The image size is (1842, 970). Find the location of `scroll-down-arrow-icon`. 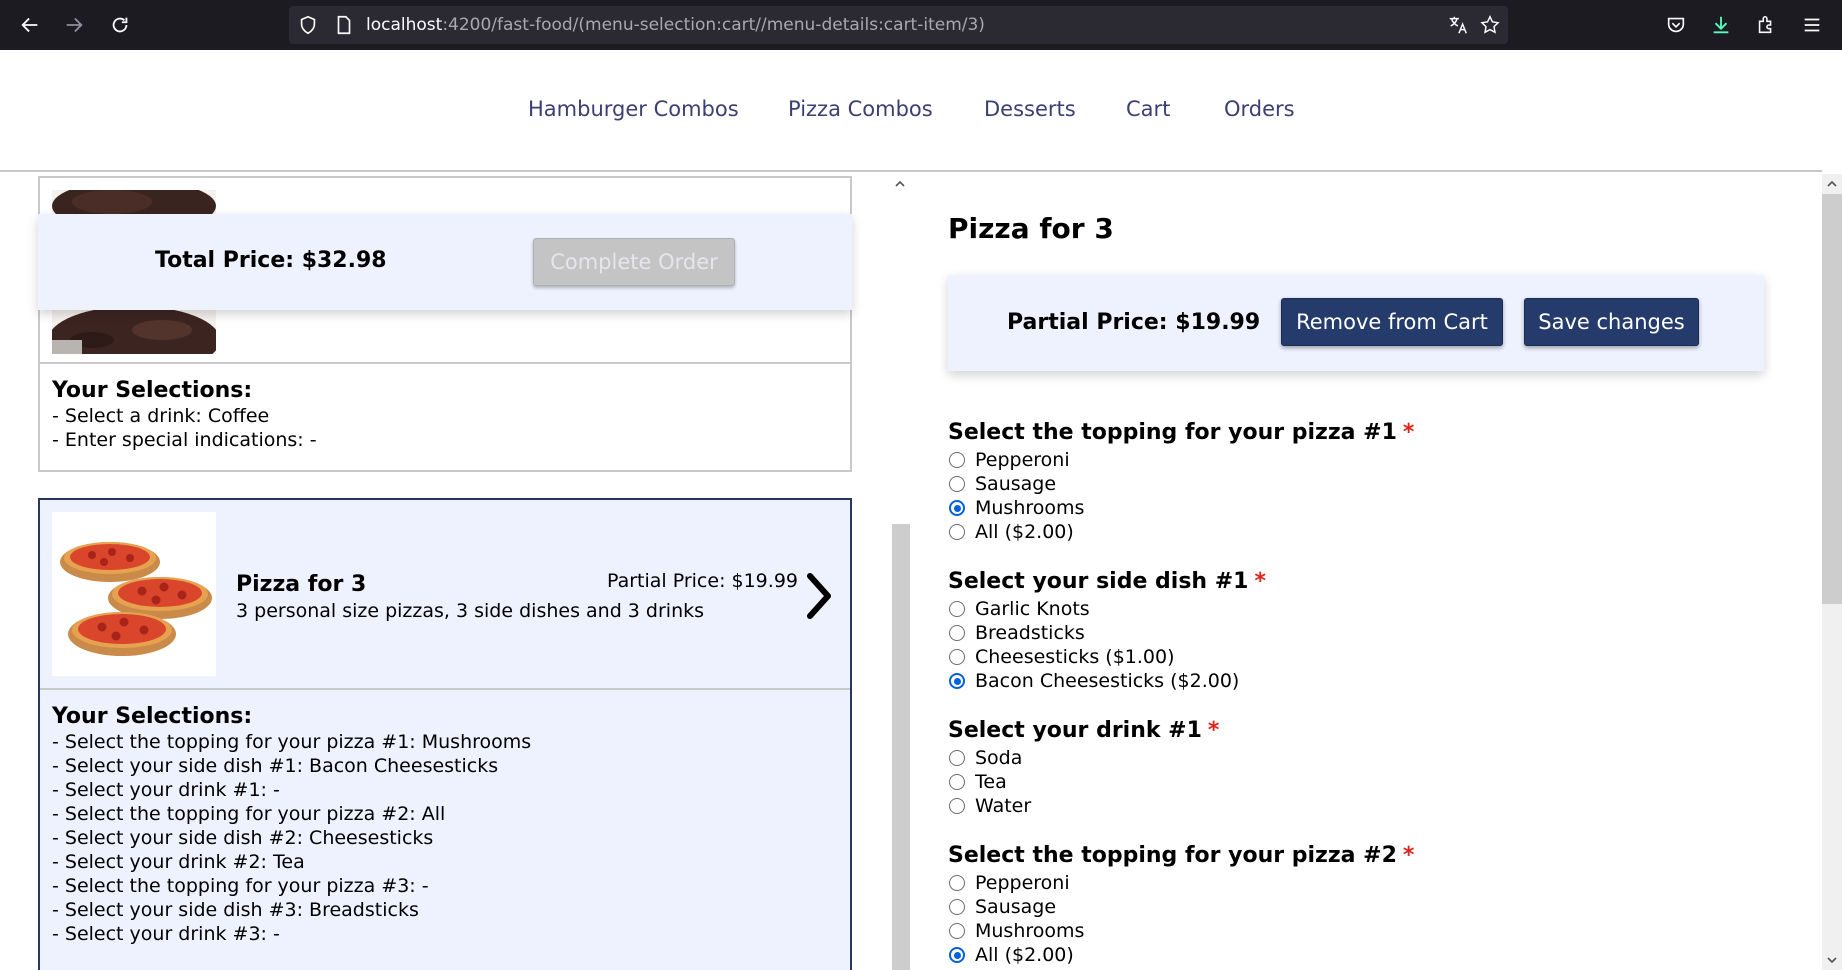

scroll-down-arrow-icon is located at coordinates (1832, 960).